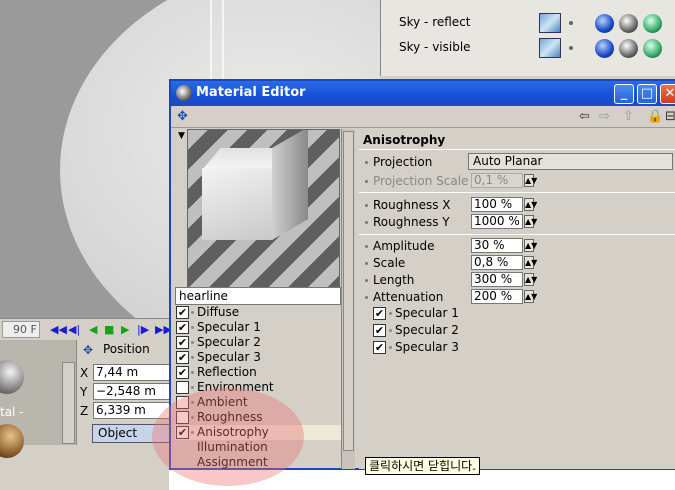 The height and width of the screenshot is (490, 675). I want to click on attenuation-row: Attenuation 200 % ▲▼, so click(517, 297).